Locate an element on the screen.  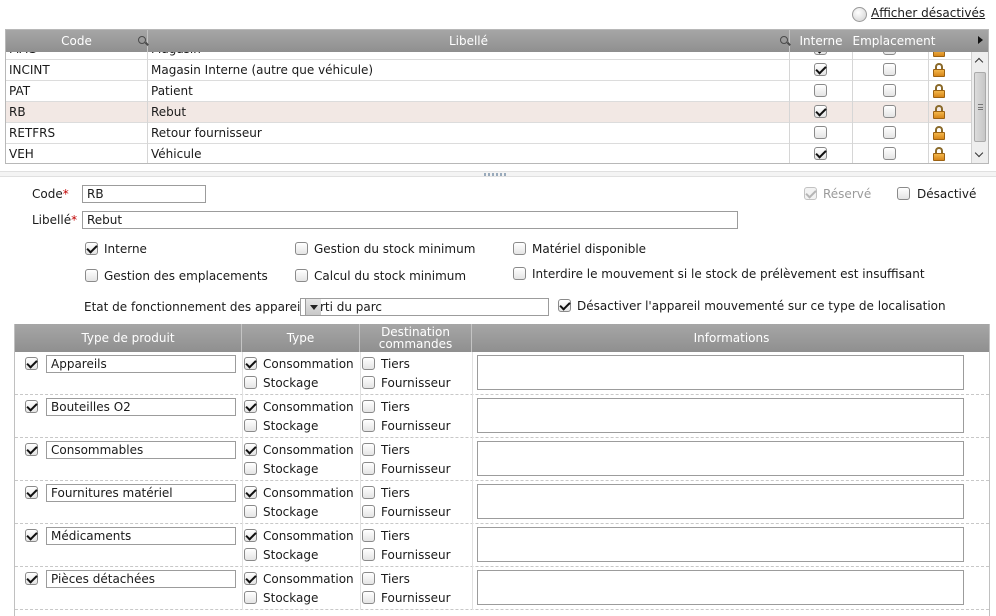
desactive-checkbox is located at coordinates (903, 193).